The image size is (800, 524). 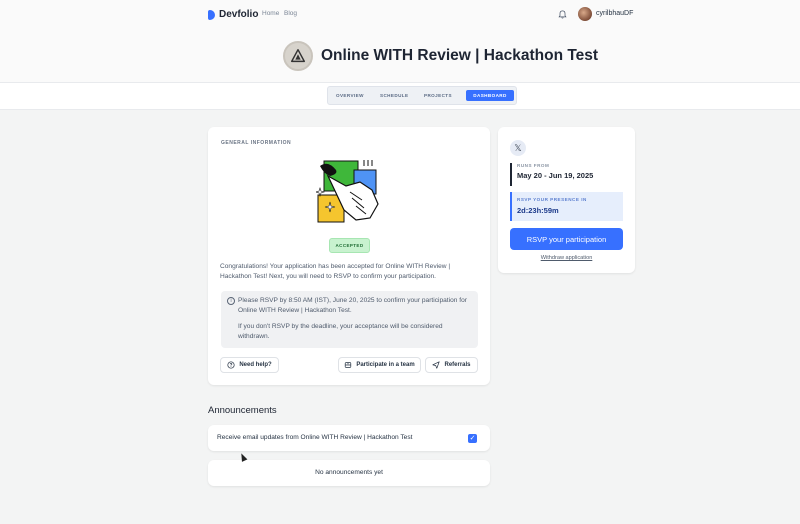 I want to click on need-help-label: Need help?, so click(x=255, y=365).